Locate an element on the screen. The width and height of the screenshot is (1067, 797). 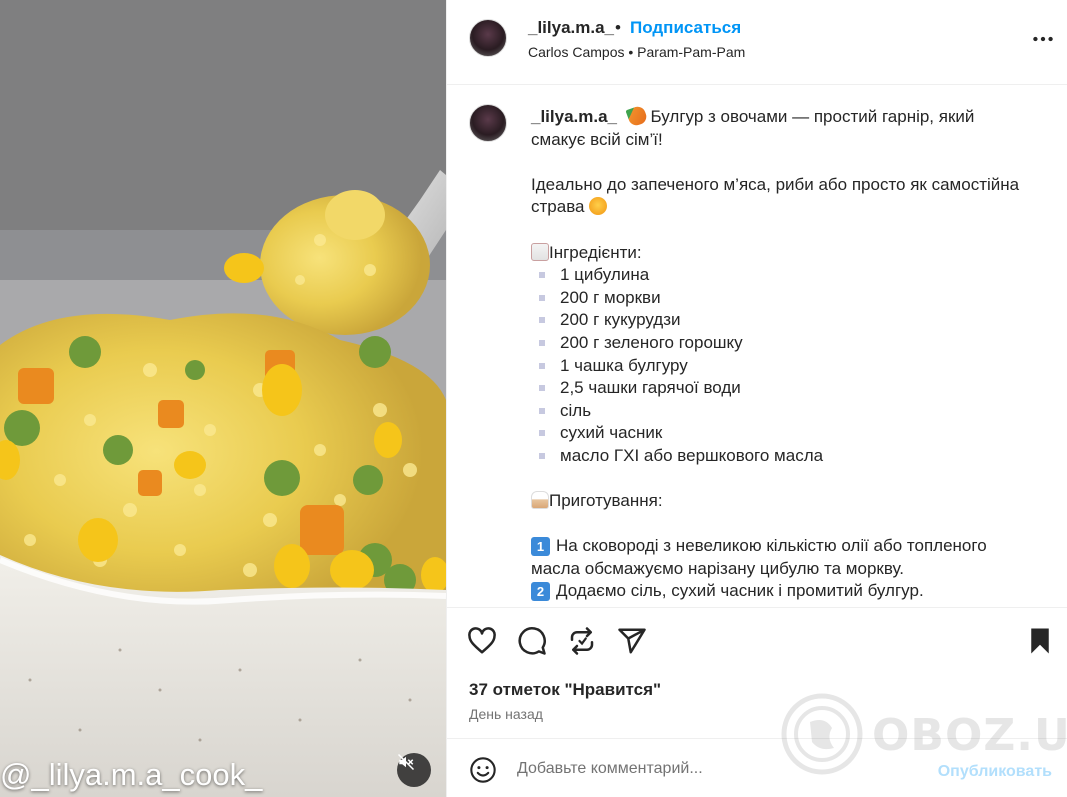
heart-icon is located at coordinates (482, 641).